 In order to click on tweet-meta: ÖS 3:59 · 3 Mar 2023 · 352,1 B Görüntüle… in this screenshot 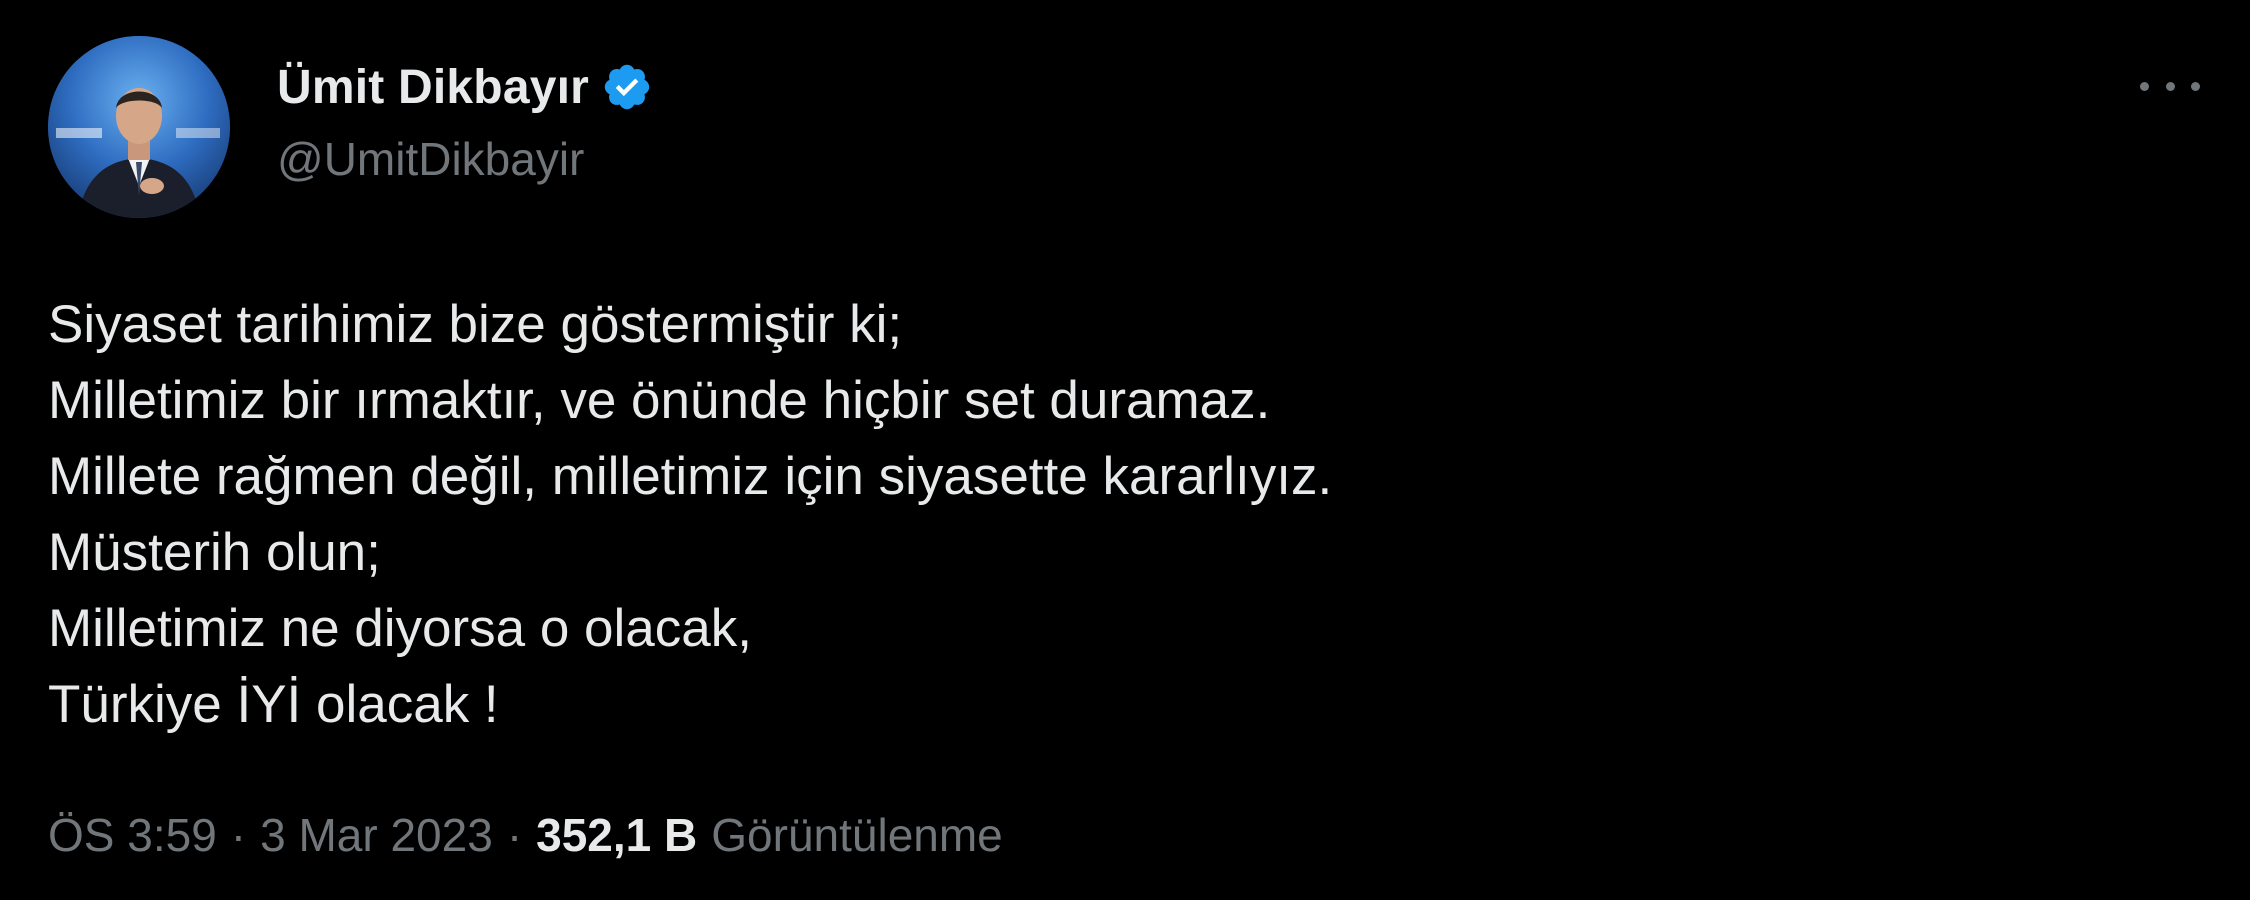, I will do `click(525, 835)`.